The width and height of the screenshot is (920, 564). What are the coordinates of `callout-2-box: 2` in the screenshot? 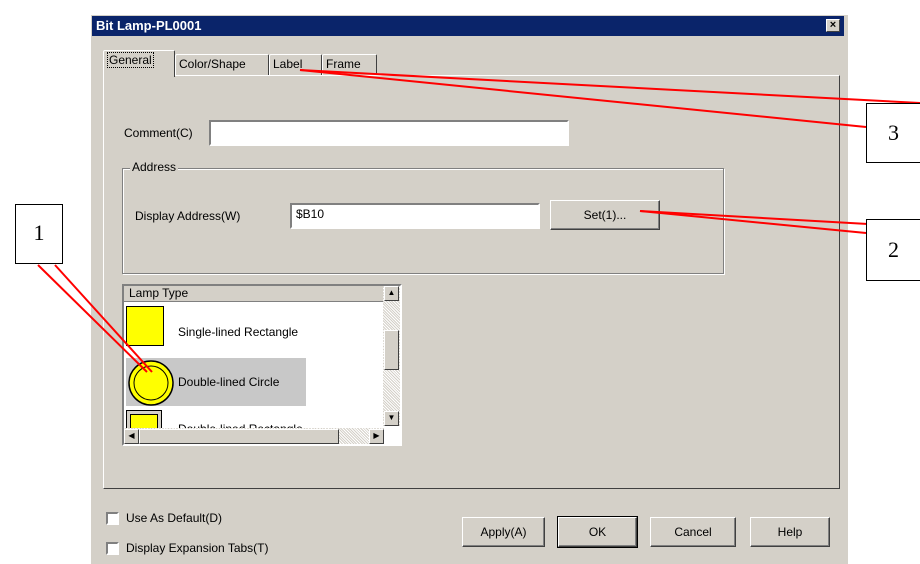 It's located at (893, 250).